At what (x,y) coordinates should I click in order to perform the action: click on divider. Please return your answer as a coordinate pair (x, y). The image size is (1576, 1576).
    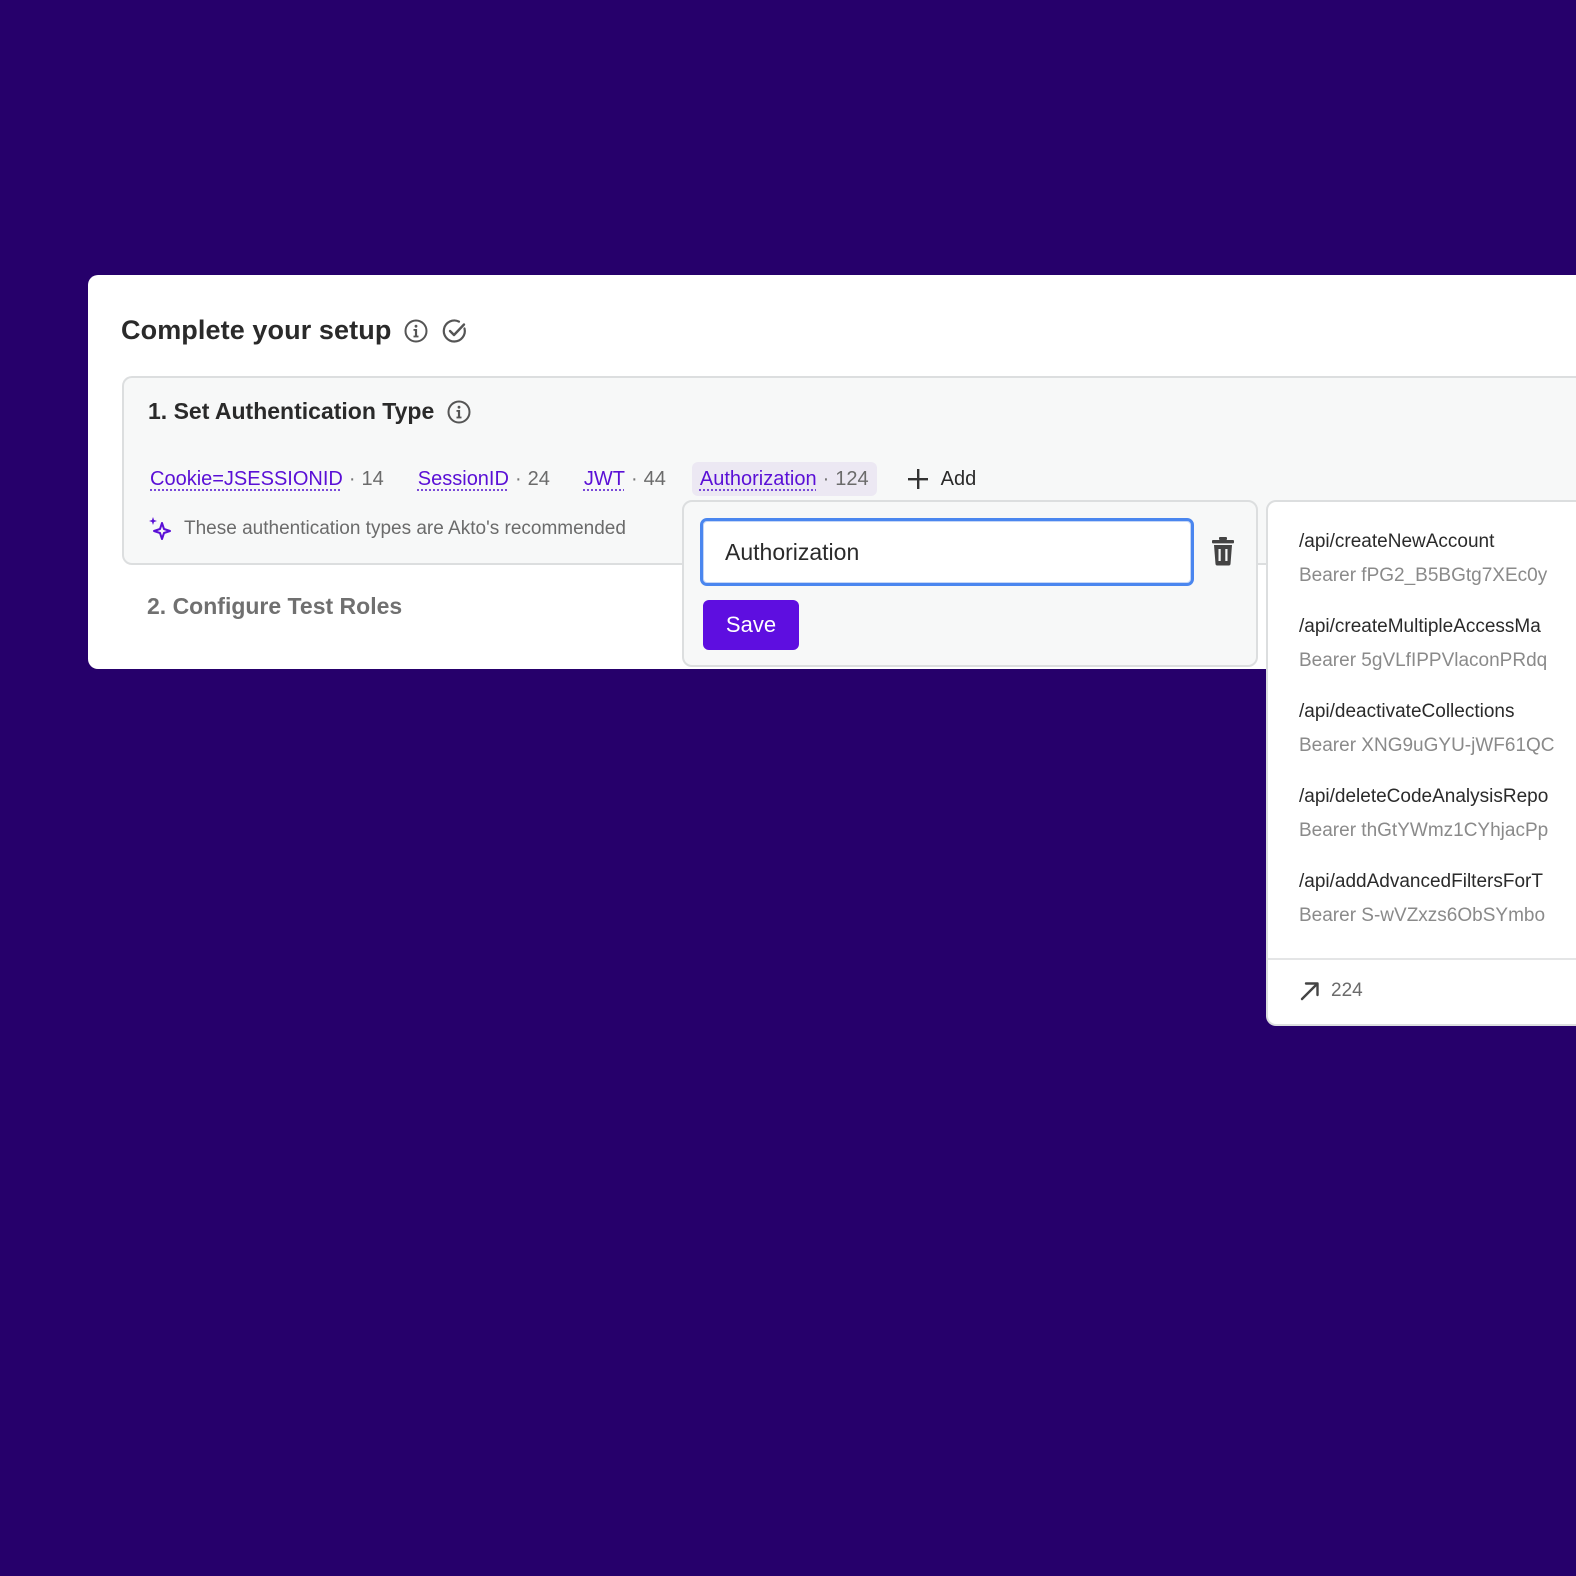
    Looking at the image, I should click on (1422, 959).